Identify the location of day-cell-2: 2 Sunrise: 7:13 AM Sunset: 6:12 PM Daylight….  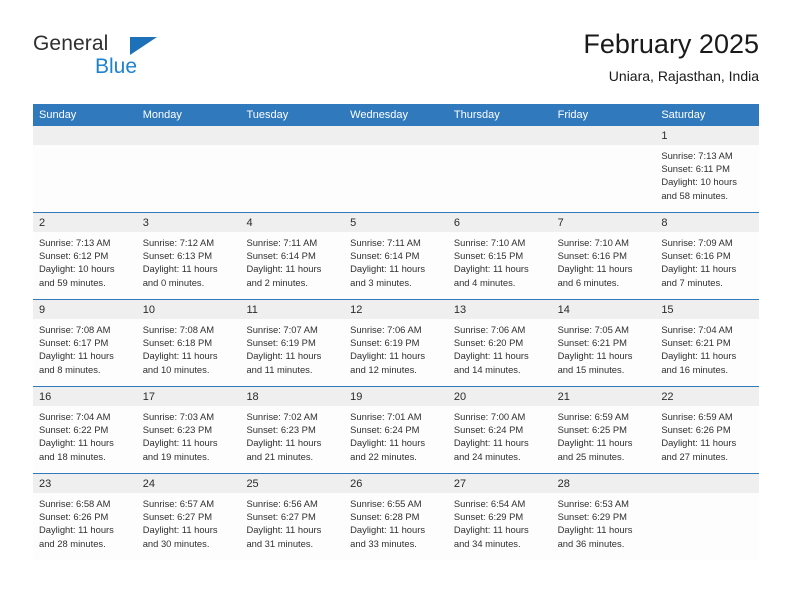
(85, 256).